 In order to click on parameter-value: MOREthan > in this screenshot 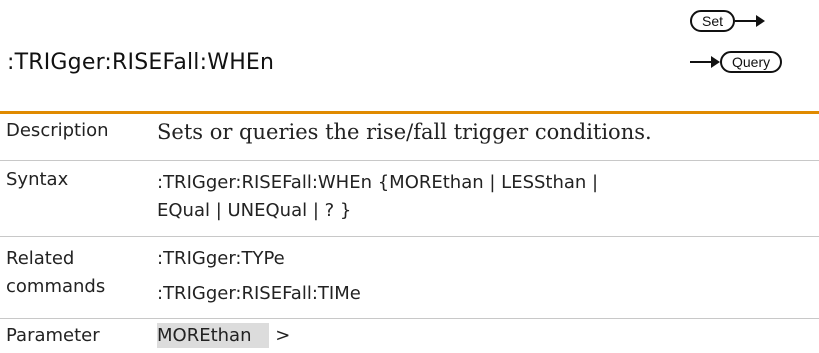, I will do `click(224, 335)`.